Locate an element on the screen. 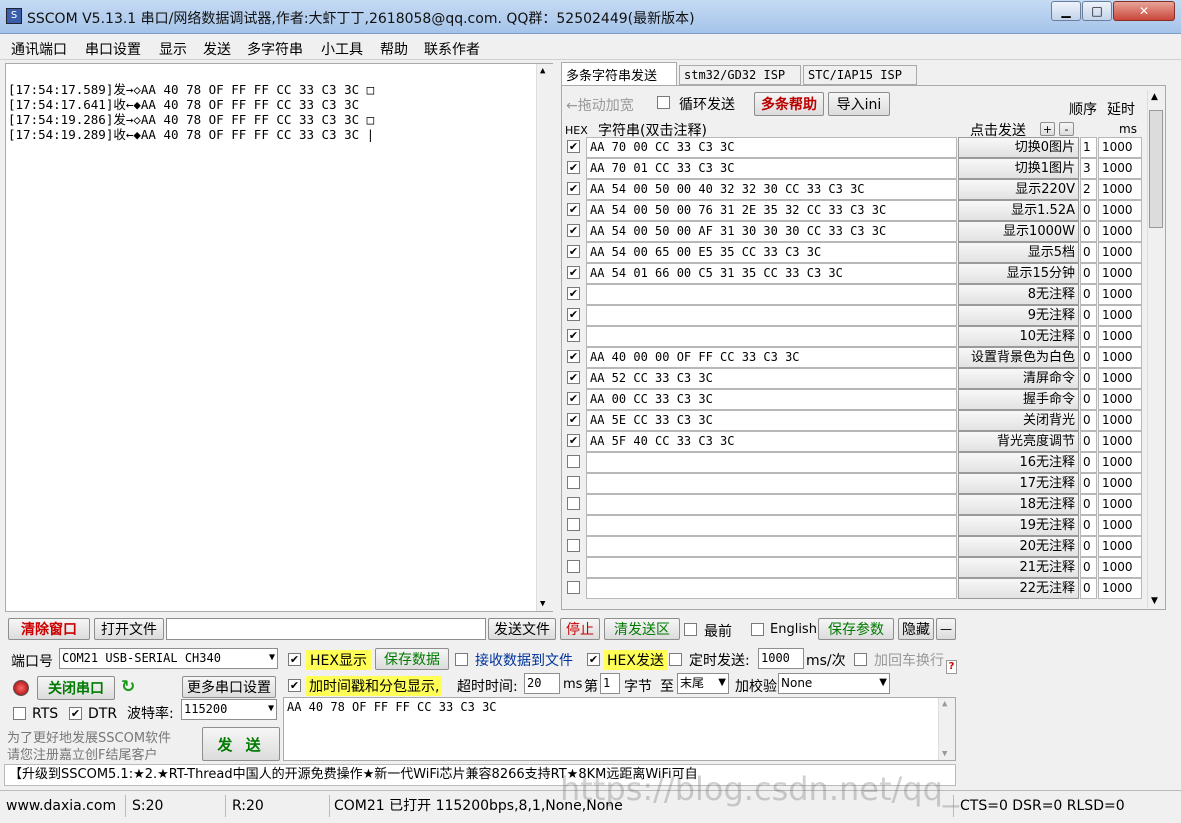  timed-send-checkbox is located at coordinates (675, 659).